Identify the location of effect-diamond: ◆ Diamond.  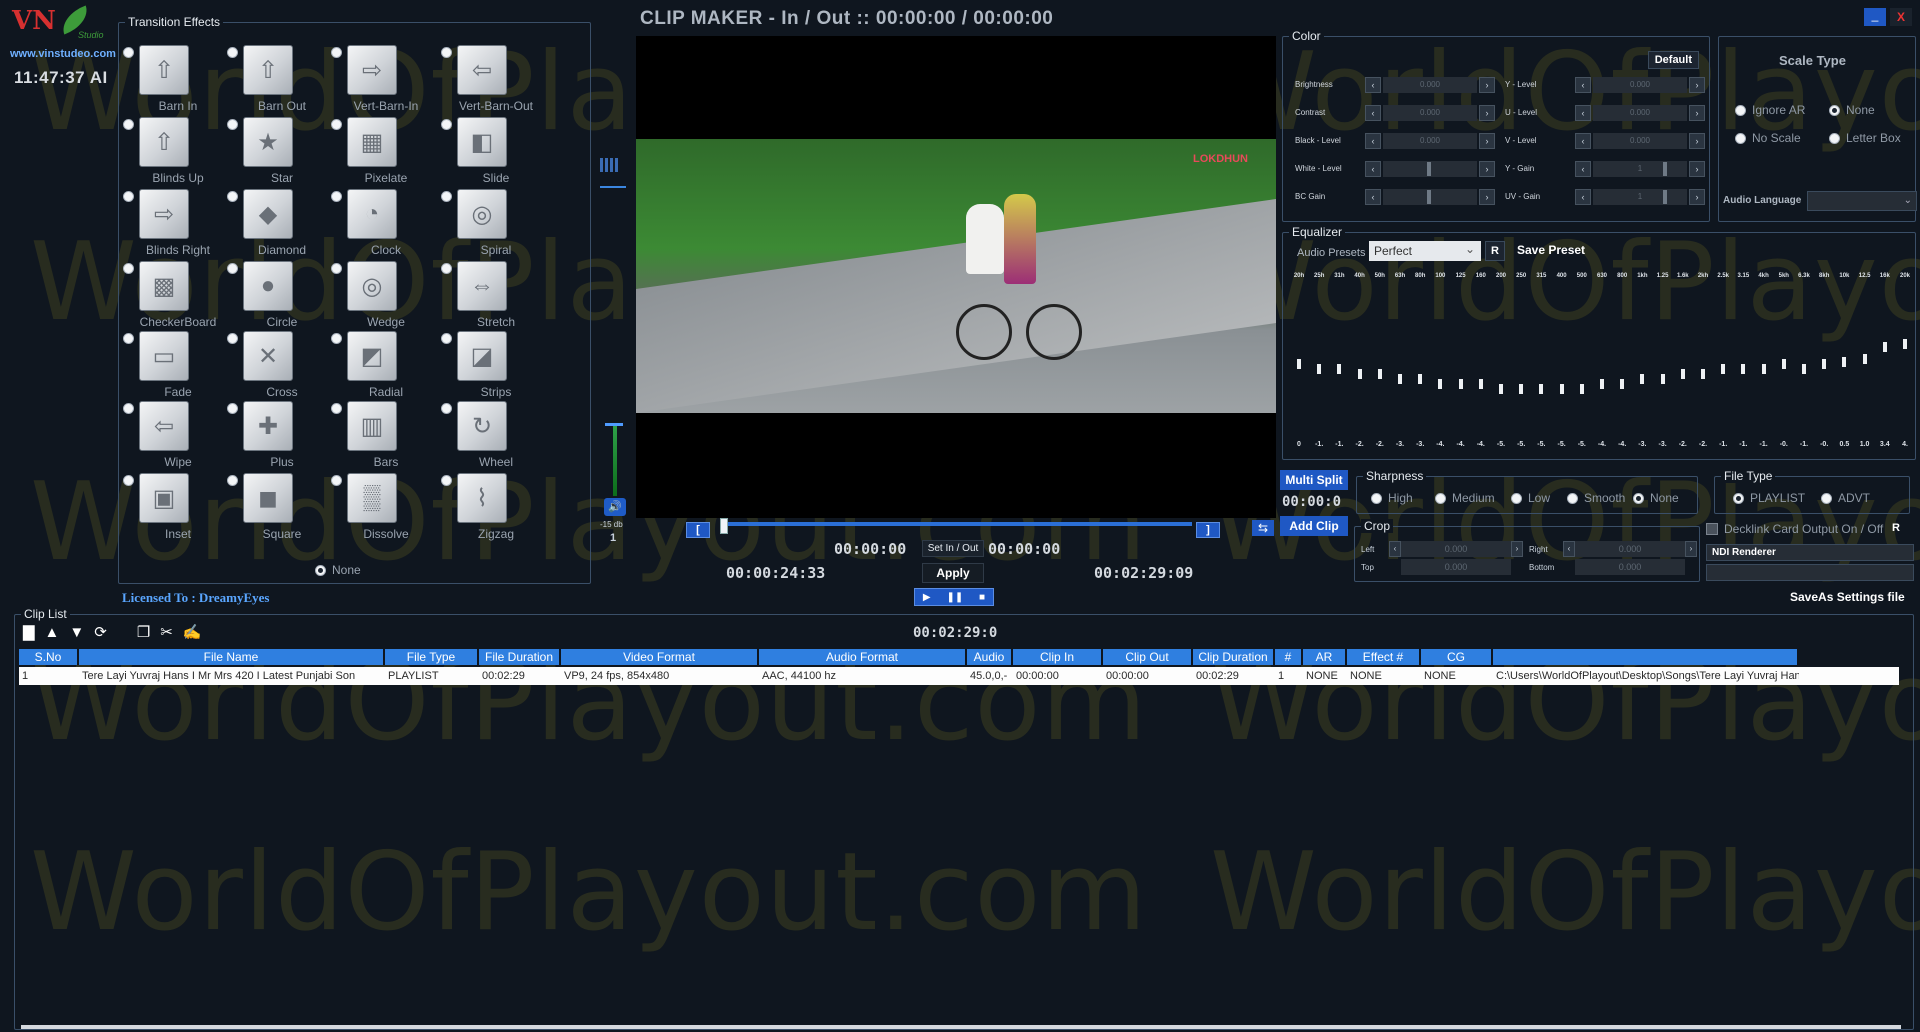
(282, 225).